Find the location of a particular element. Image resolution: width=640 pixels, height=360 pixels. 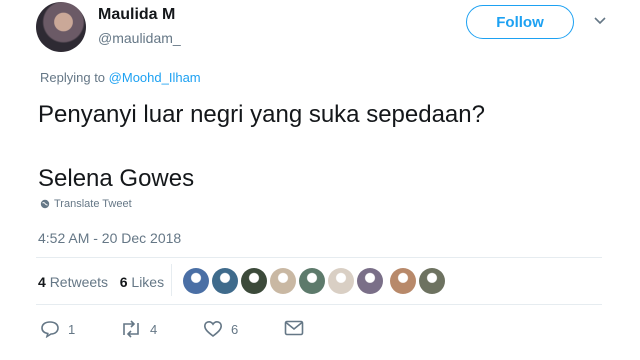

heart-icon is located at coordinates (213, 329).